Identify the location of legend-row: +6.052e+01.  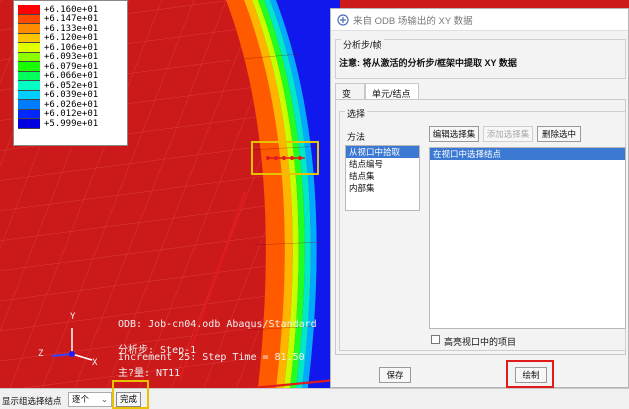
(70, 86).